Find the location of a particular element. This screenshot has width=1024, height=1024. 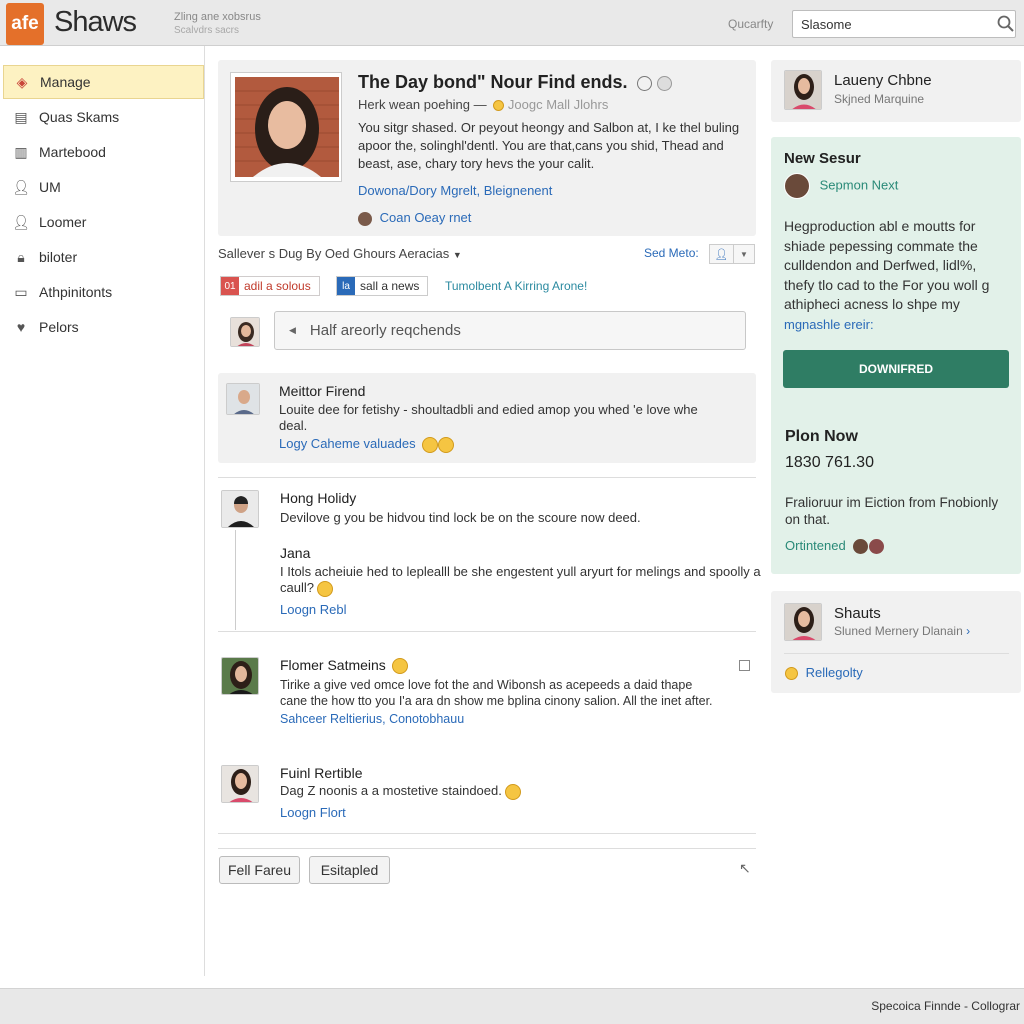

sidebar-item-label: UM is located at coordinates (50, 187).